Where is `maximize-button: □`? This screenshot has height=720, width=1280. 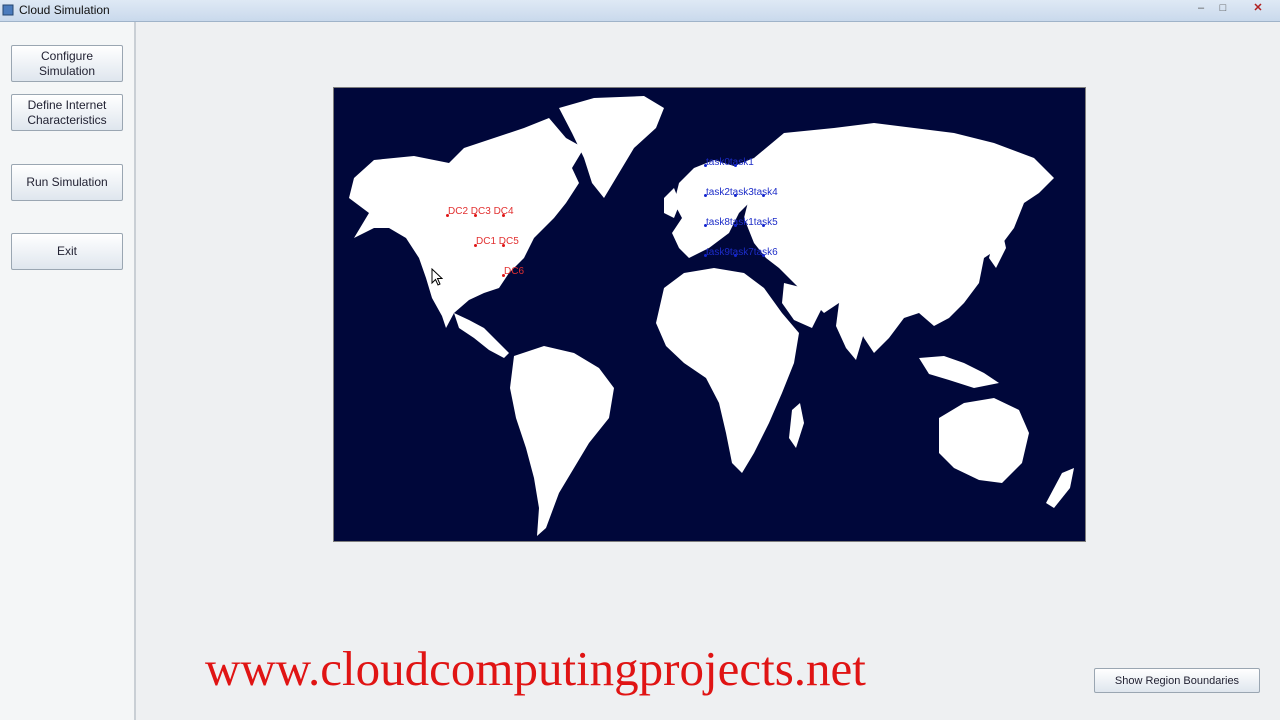
maximize-button: □ is located at coordinates (1223, 8).